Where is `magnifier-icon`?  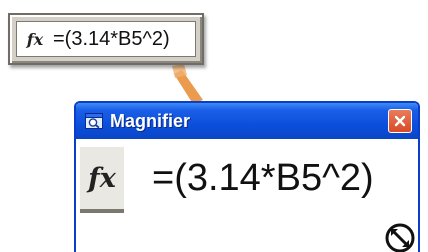
magnifier-icon is located at coordinates (94, 121).